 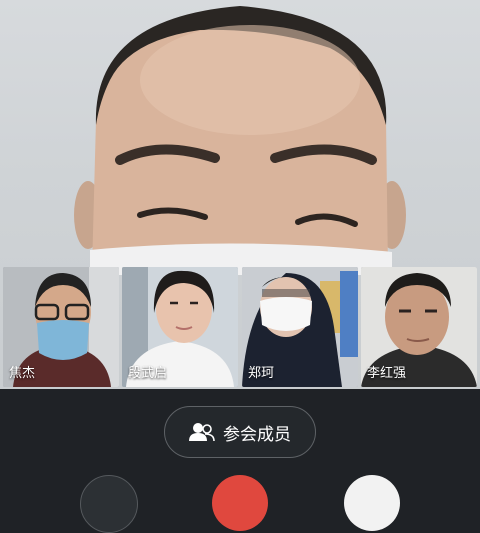 I want to click on participant-tile: 郑珂, so click(x=300, y=327).